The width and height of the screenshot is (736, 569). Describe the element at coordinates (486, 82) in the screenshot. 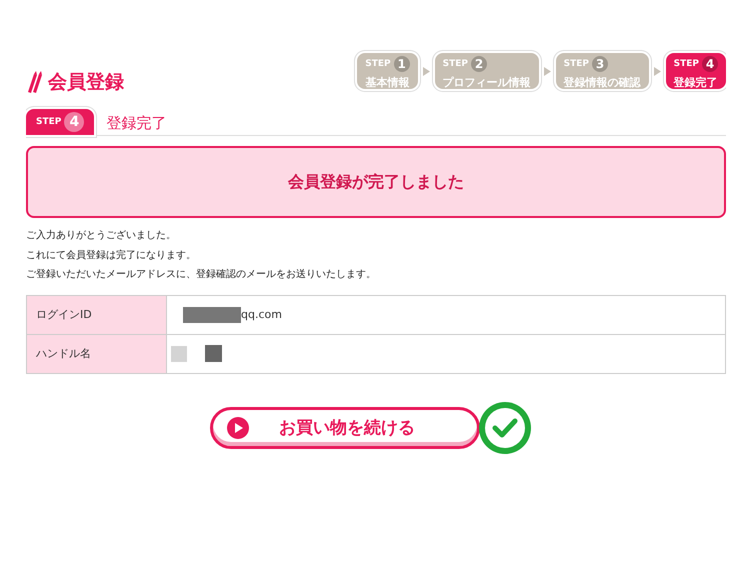

I see `step-name: プロフィール情報` at that location.